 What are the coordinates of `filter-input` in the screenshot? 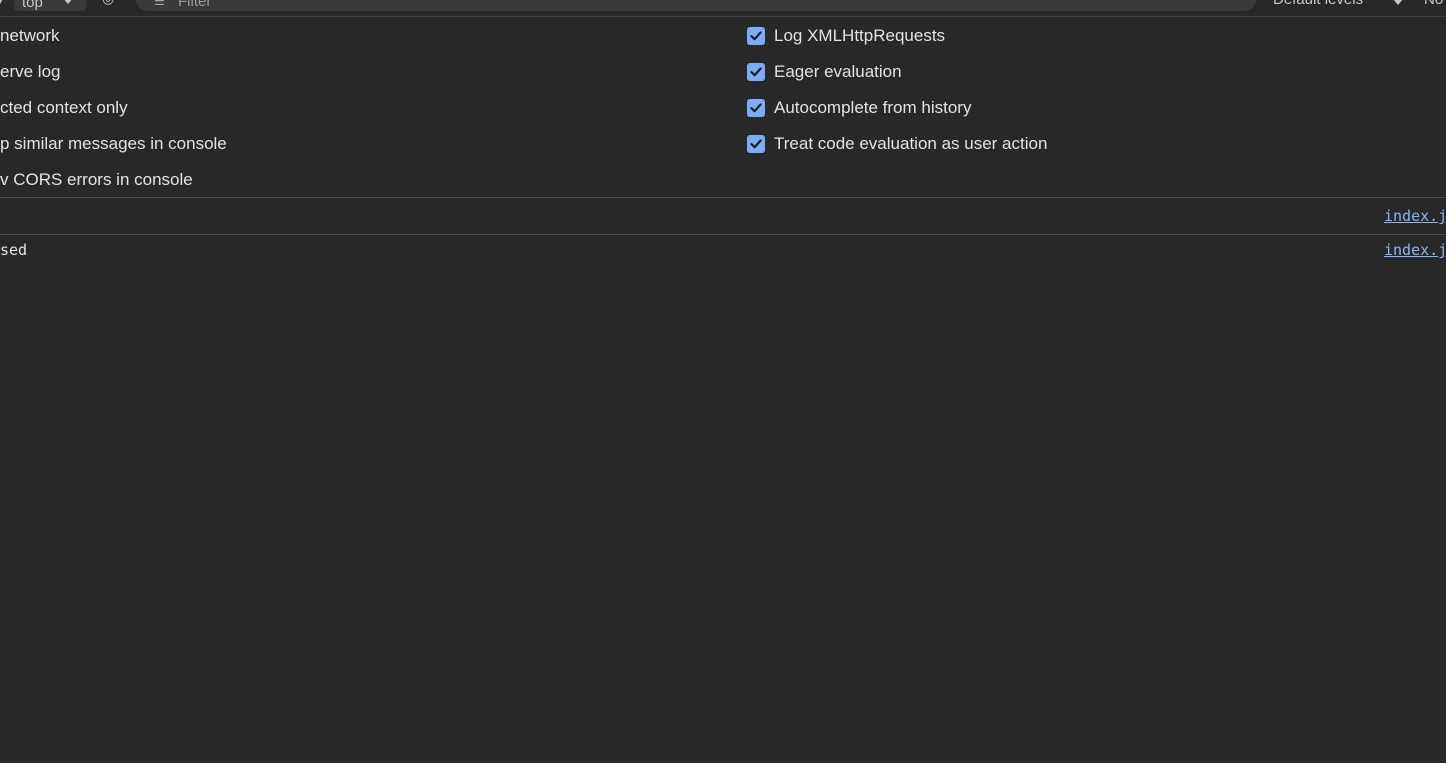 It's located at (478, 6).